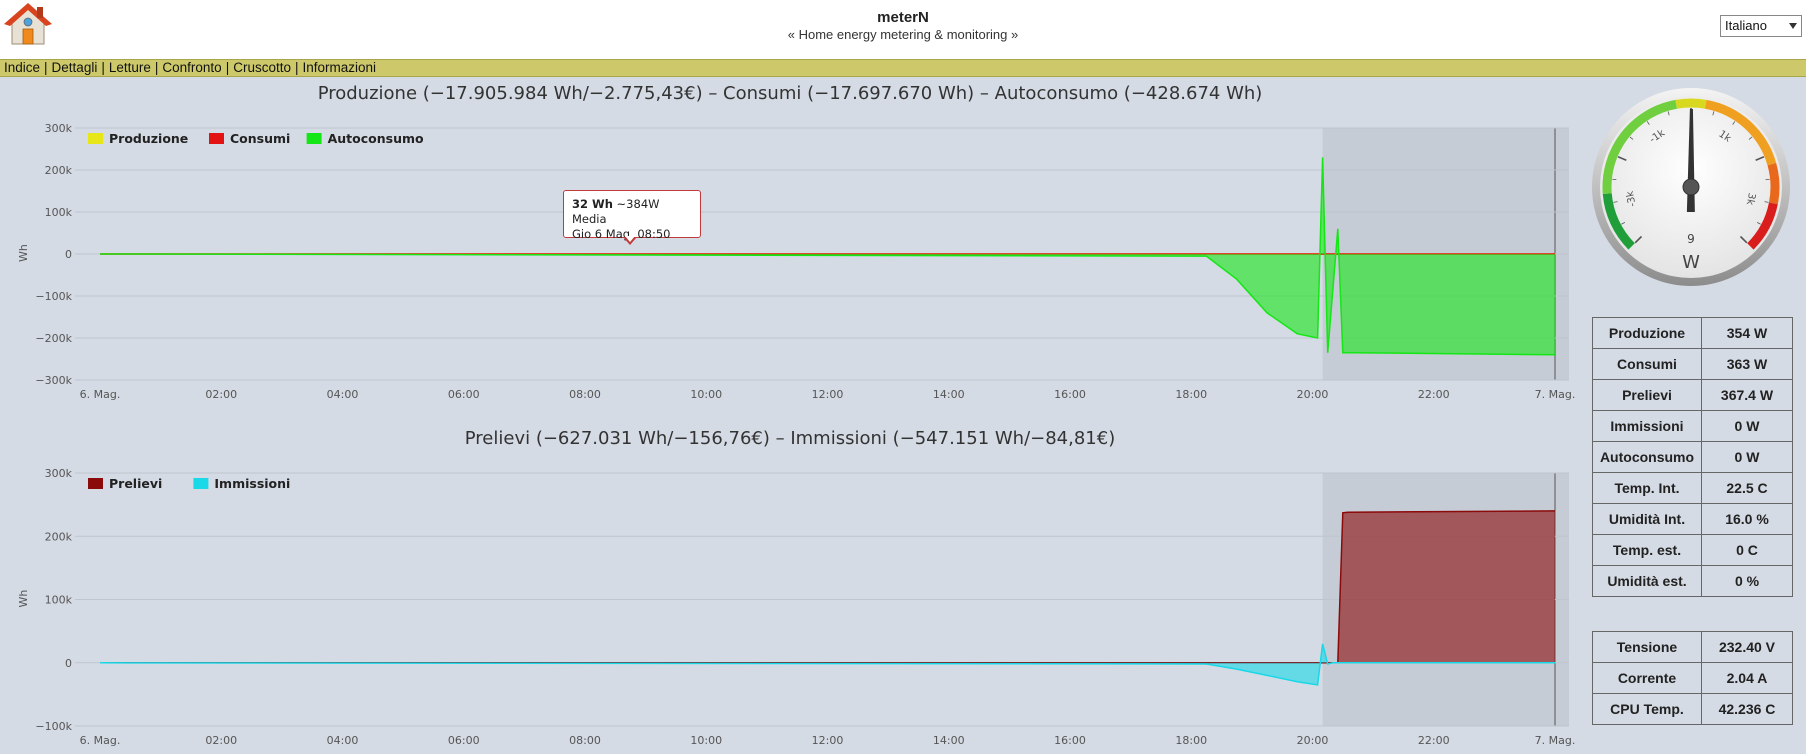 This screenshot has width=1806, height=754. I want to click on stats-row: Immissioni 0 W, so click(1692, 426).